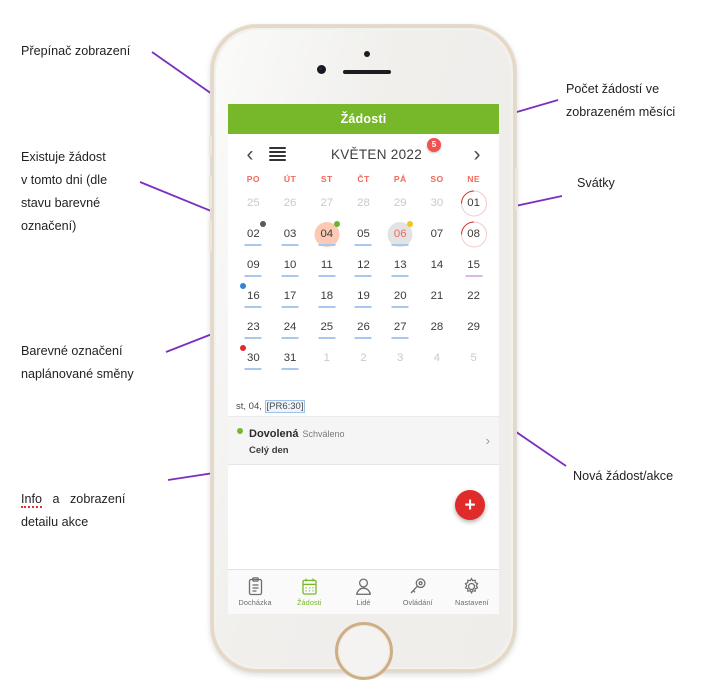 This screenshot has height=693, width=712. I want to click on day-number: 4, so click(437, 357).